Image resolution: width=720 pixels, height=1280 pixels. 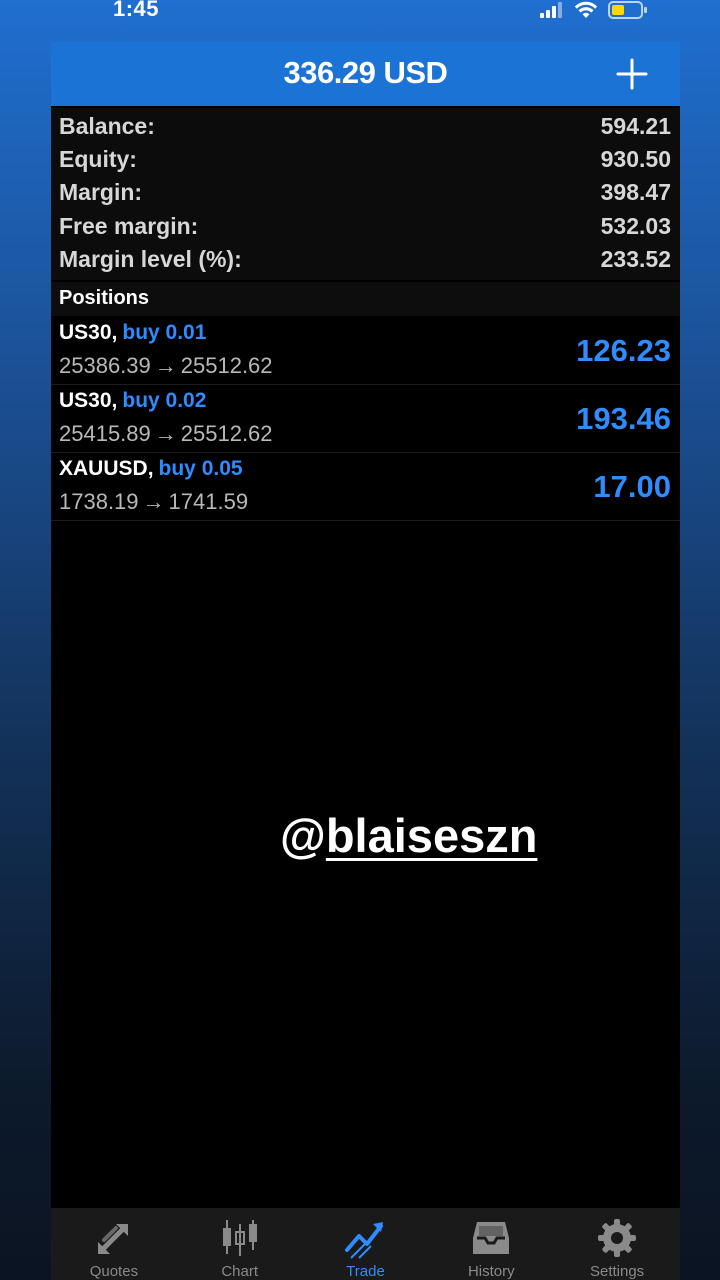 What do you see at coordinates (635, 192) in the screenshot?
I see `margin-value: 398.47` at bounding box center [635, 192].